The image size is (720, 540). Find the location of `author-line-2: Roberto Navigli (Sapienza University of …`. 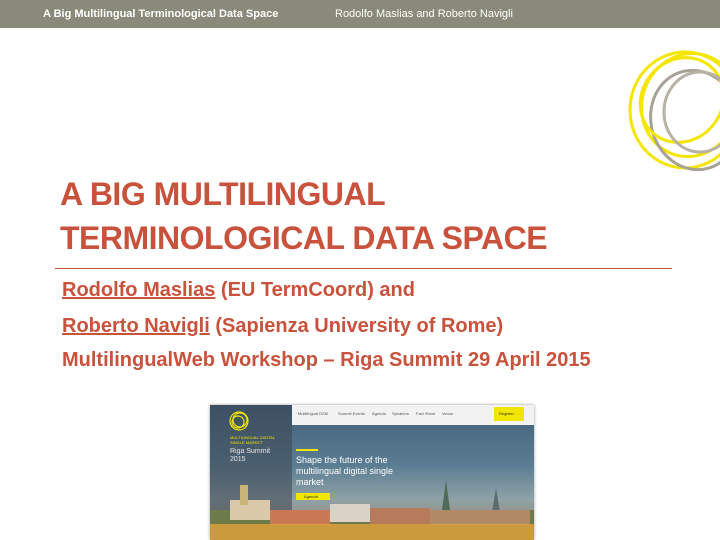

author-line-2: Roberto Navigli (Sapienza University of … is located at coordinates (282, 326).